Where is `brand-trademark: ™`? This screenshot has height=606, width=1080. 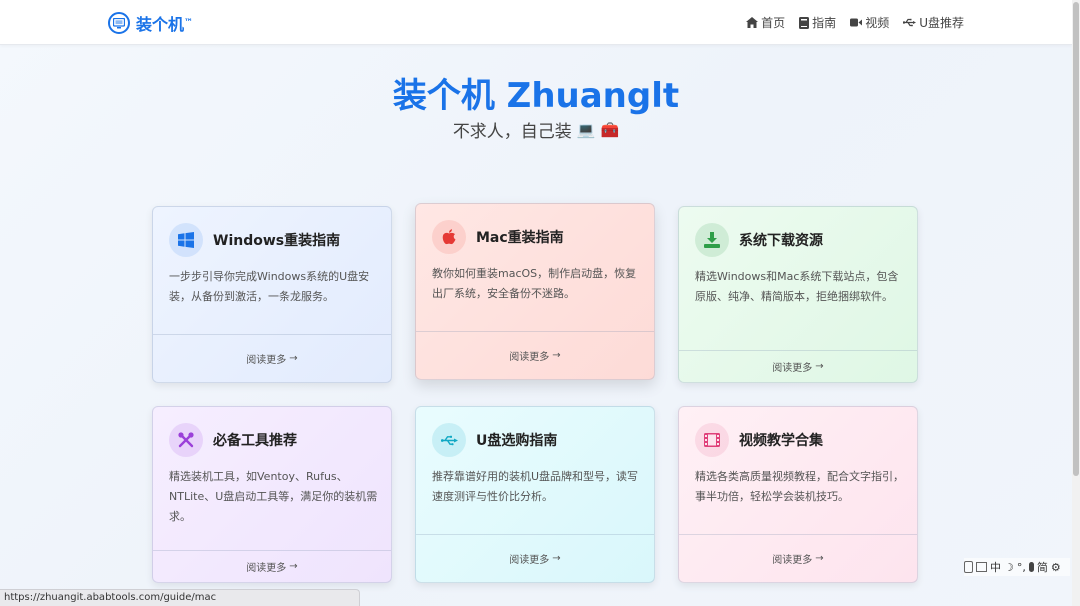
brand-trademark: ™ is located at coordinates (189, 23).